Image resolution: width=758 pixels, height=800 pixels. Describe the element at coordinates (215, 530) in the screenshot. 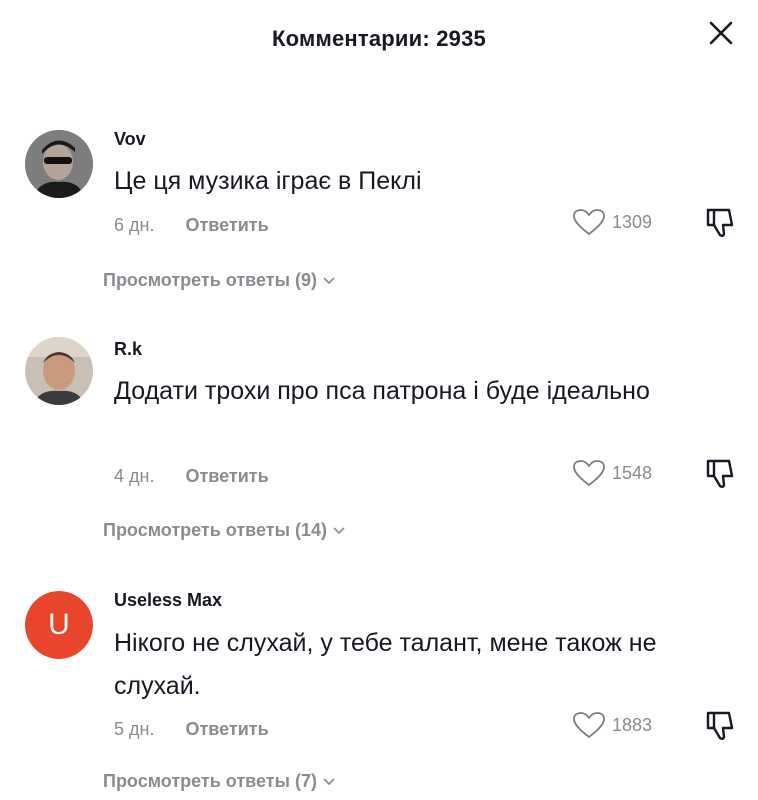

I see `view-replies-label: Просмотреть ответы (14)` at that location.